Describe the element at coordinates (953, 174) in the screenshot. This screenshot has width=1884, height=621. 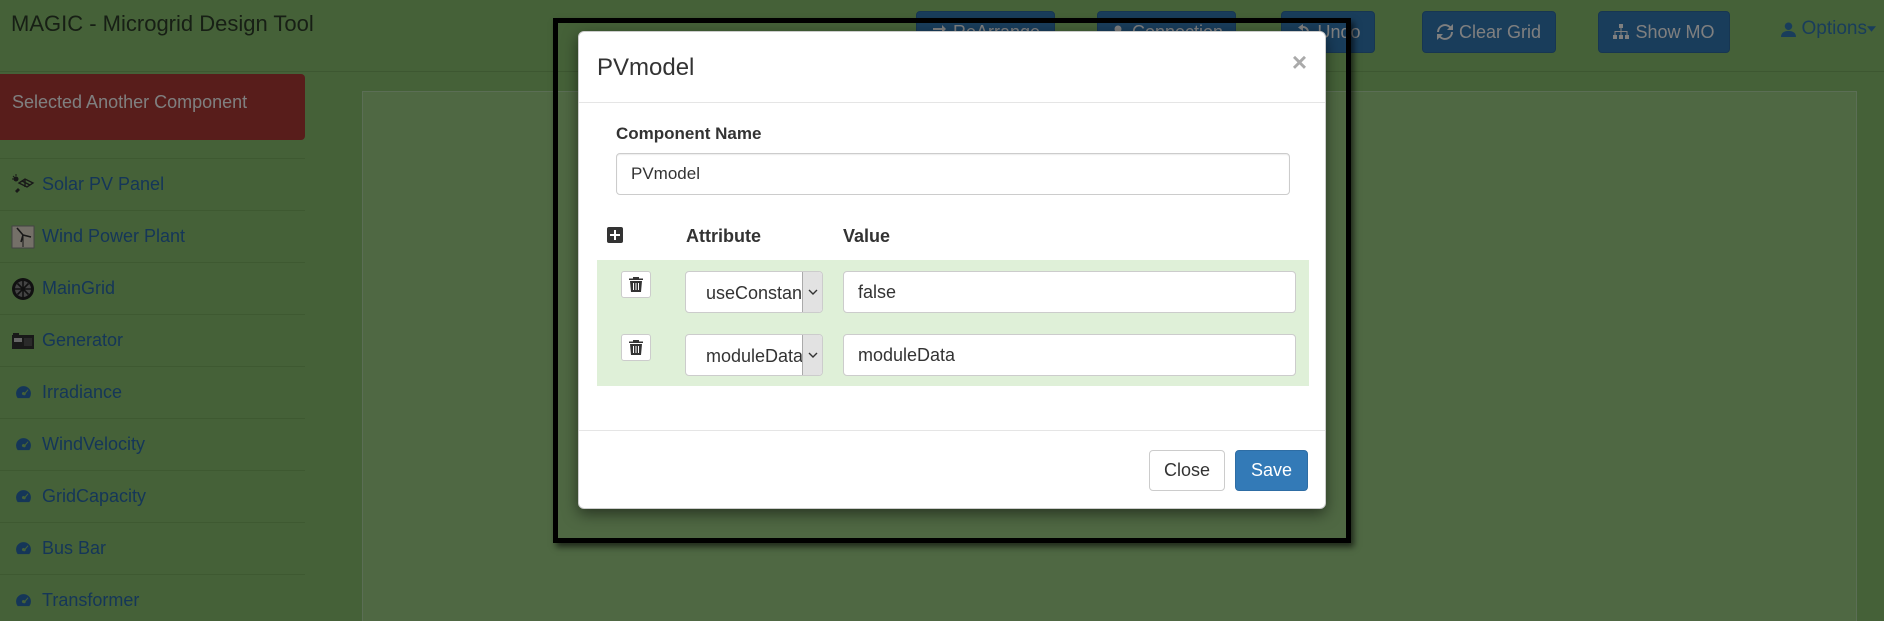
I see `component-name-input` at that location.